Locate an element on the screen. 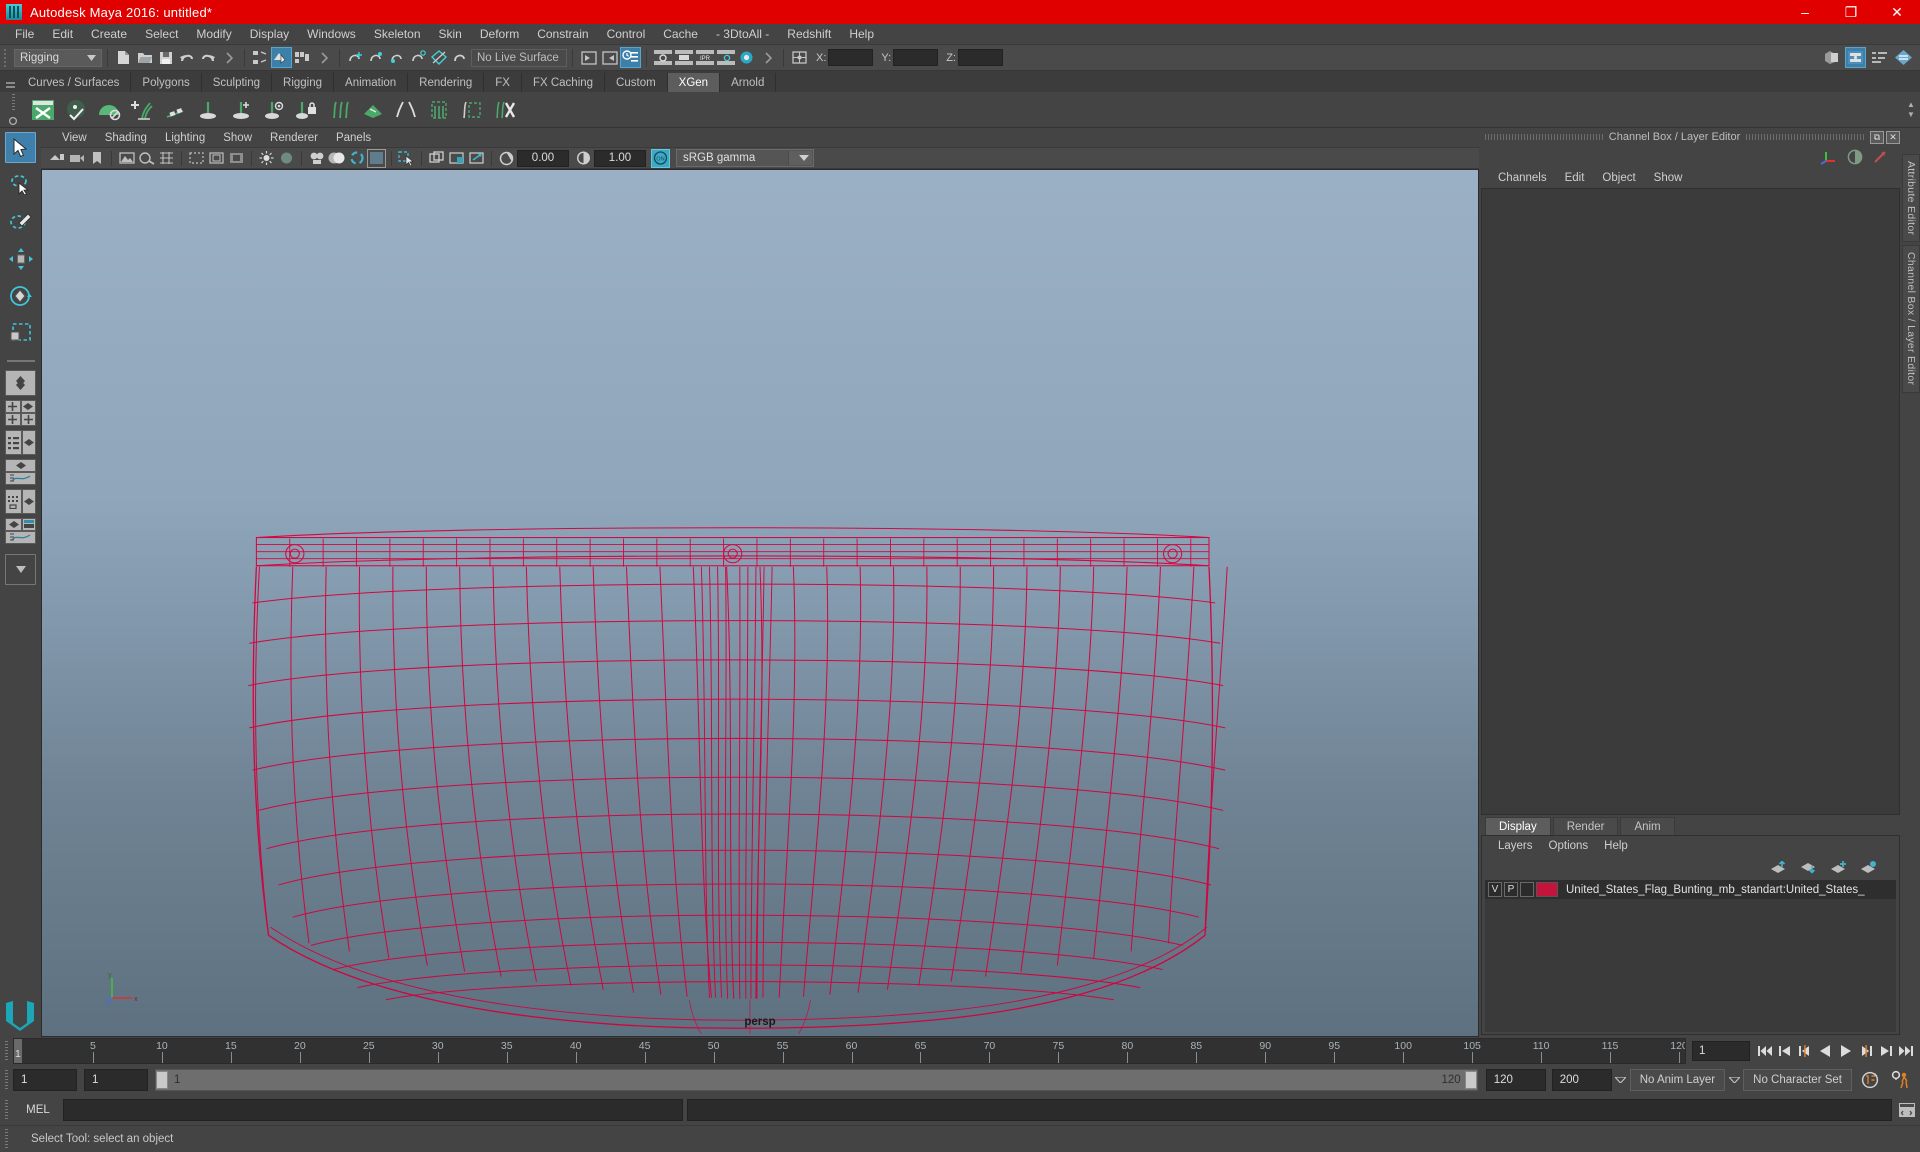  menu-constrain: Constrain is located at coordinates (562, 34).